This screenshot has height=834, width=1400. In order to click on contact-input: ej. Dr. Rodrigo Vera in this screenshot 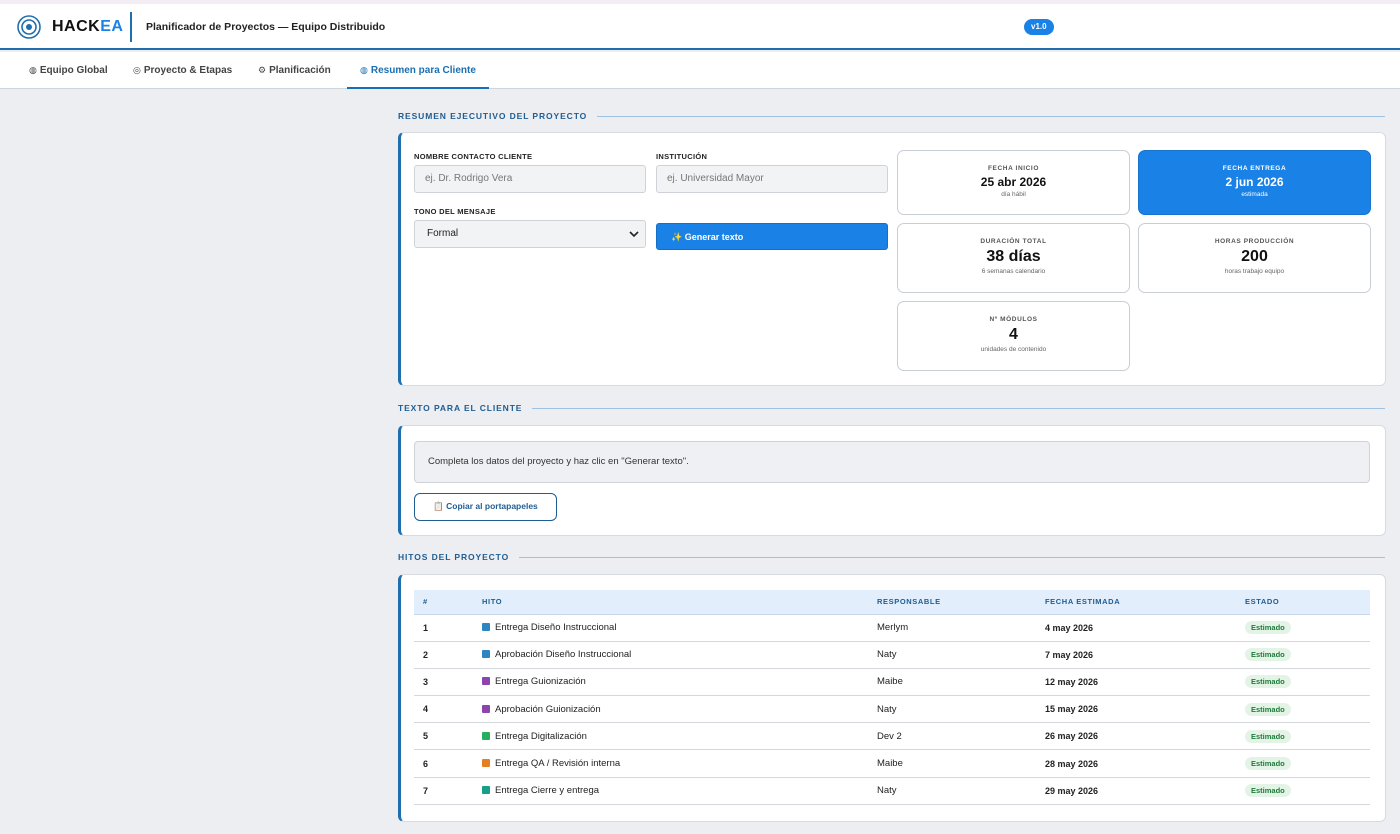, I will do `click(530, 179)`.